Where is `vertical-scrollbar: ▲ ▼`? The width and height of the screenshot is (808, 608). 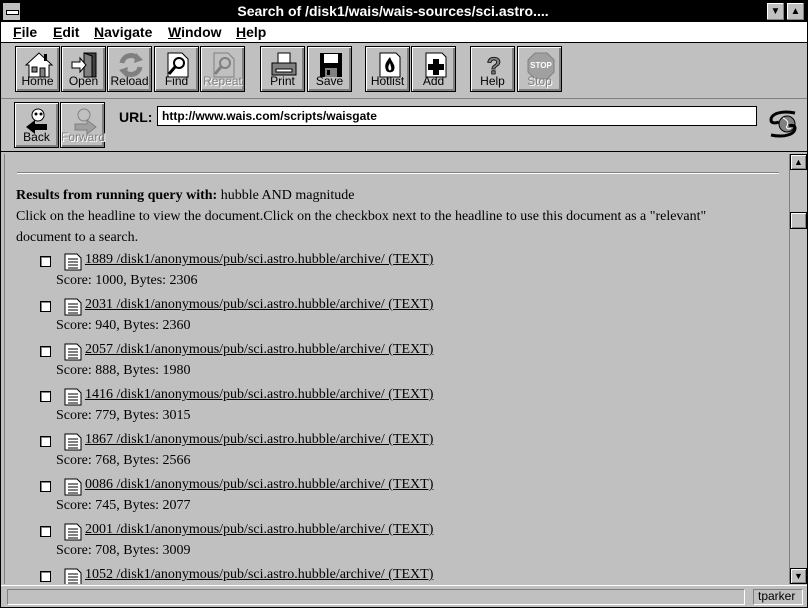
vertical-scrollbar: ▲ ▼ is located at coordinates (798, 369).